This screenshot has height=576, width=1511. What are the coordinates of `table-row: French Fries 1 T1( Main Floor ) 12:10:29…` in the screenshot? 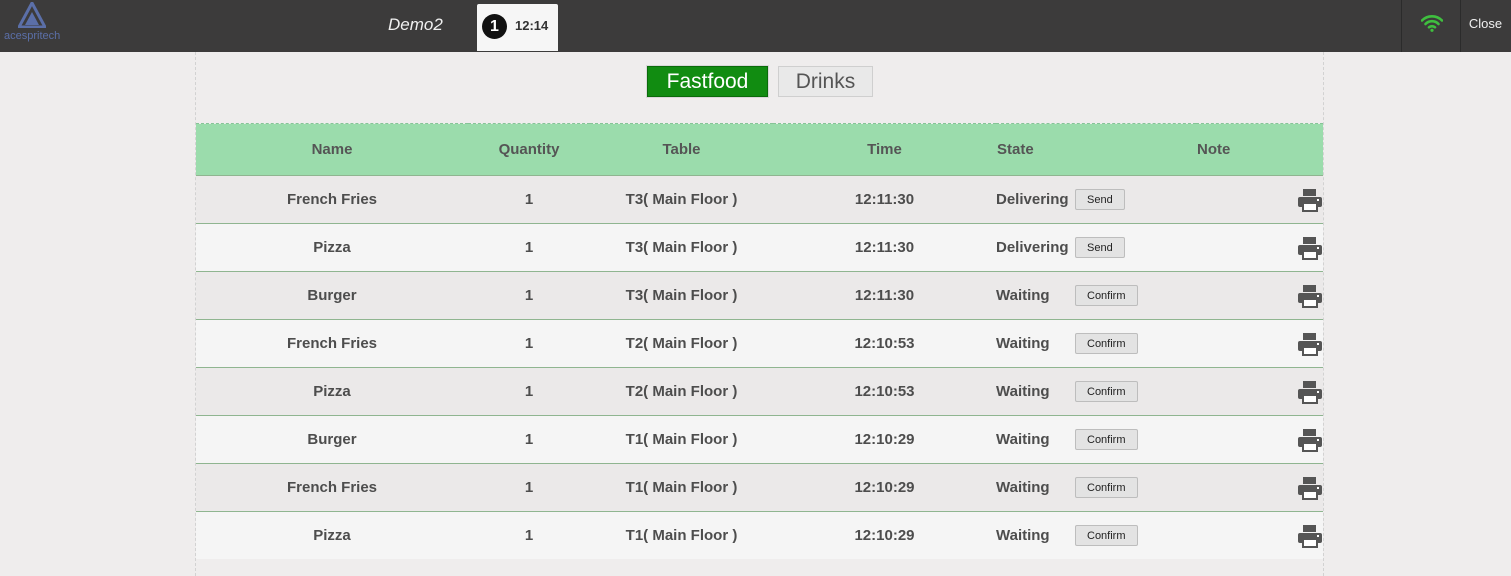 It's located at (759, 487).